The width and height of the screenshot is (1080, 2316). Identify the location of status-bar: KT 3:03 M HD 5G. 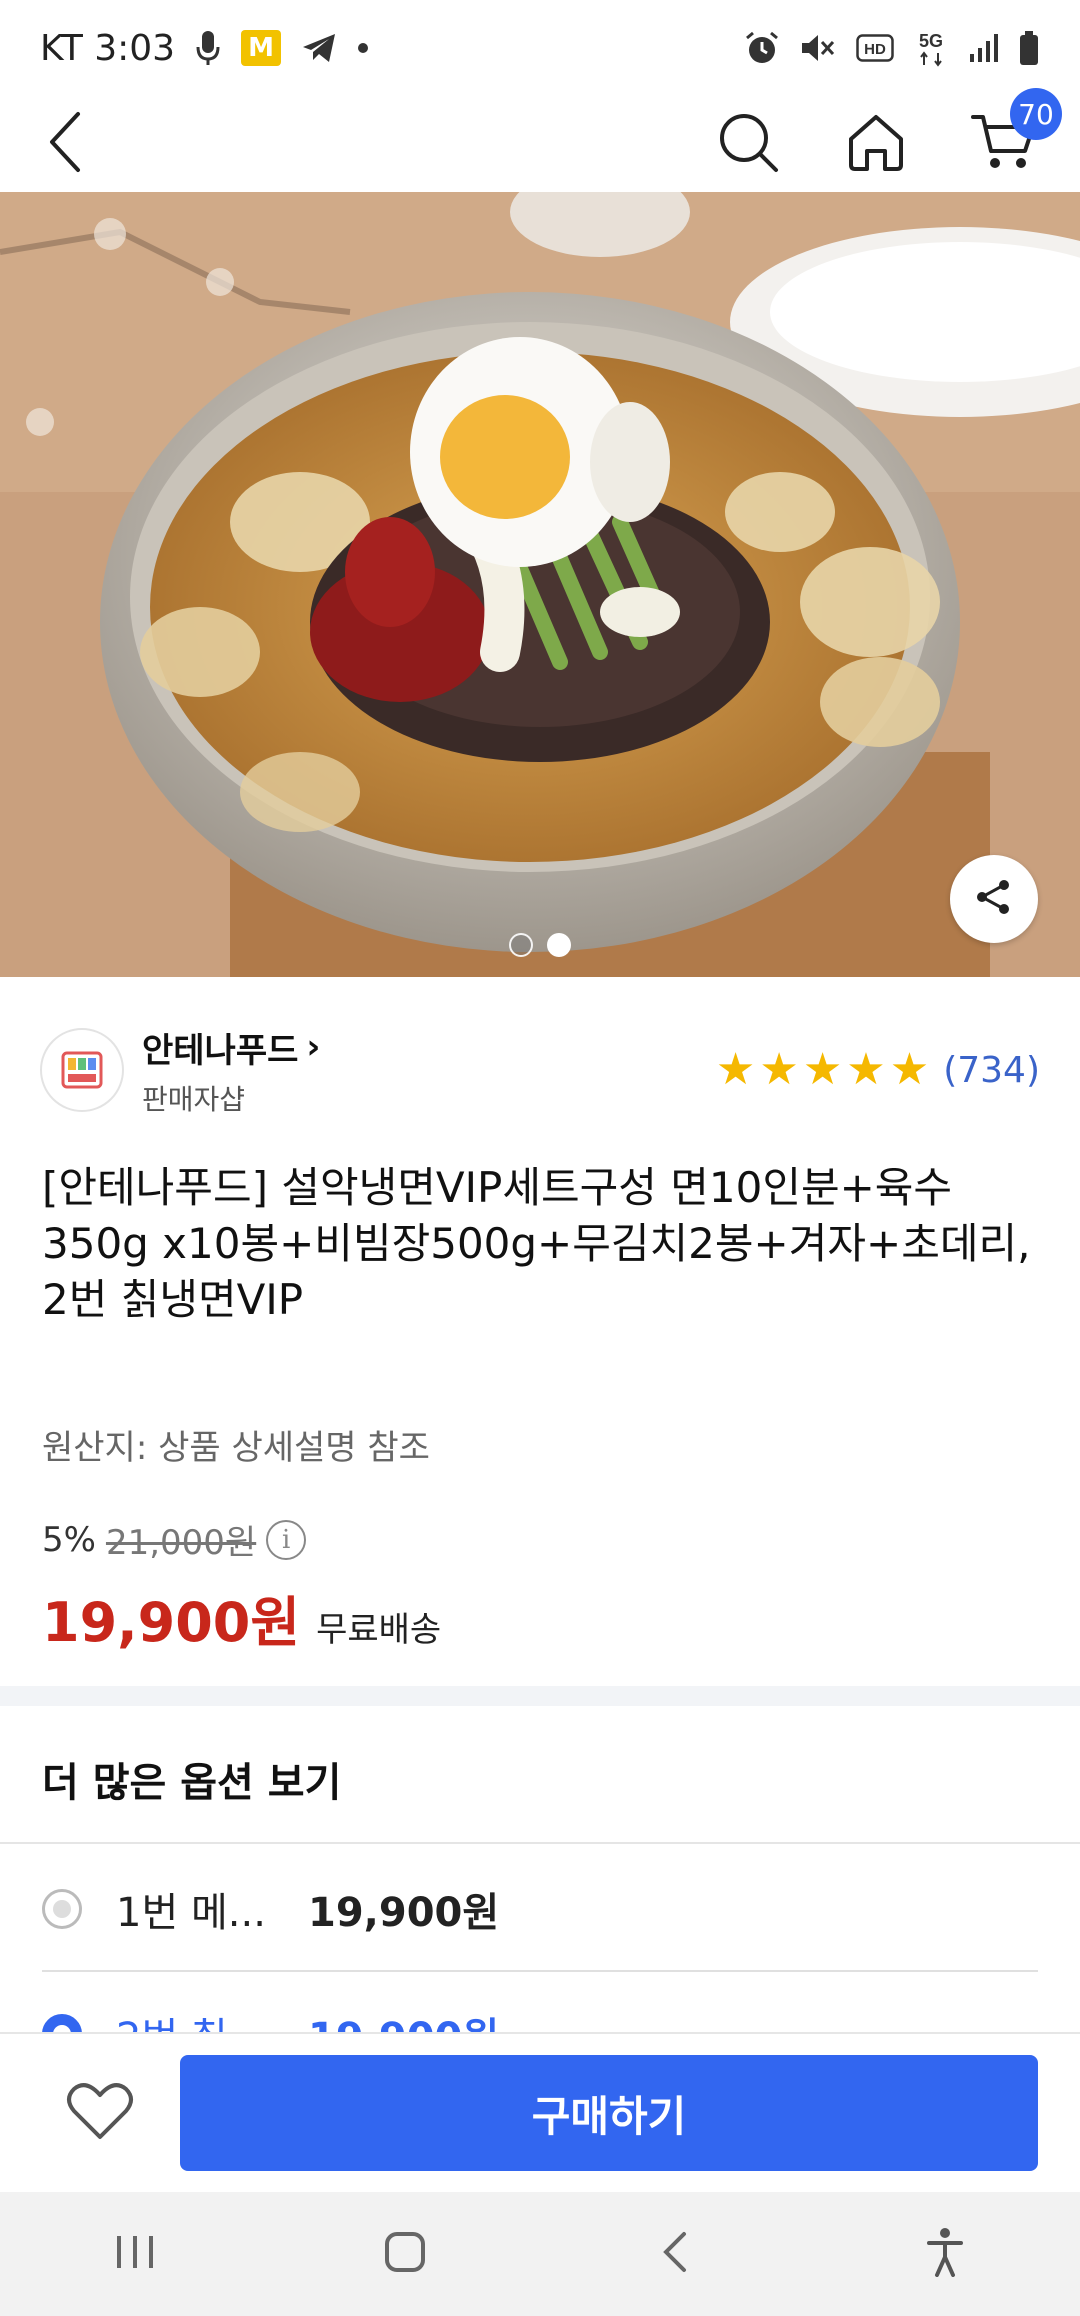
(540, 48).